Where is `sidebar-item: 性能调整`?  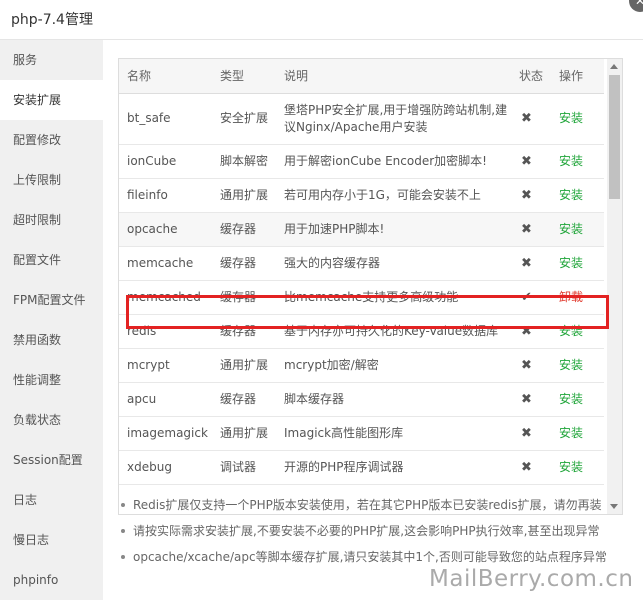 sidebar-item: 性能调整 is located at coordinates (51, 380).